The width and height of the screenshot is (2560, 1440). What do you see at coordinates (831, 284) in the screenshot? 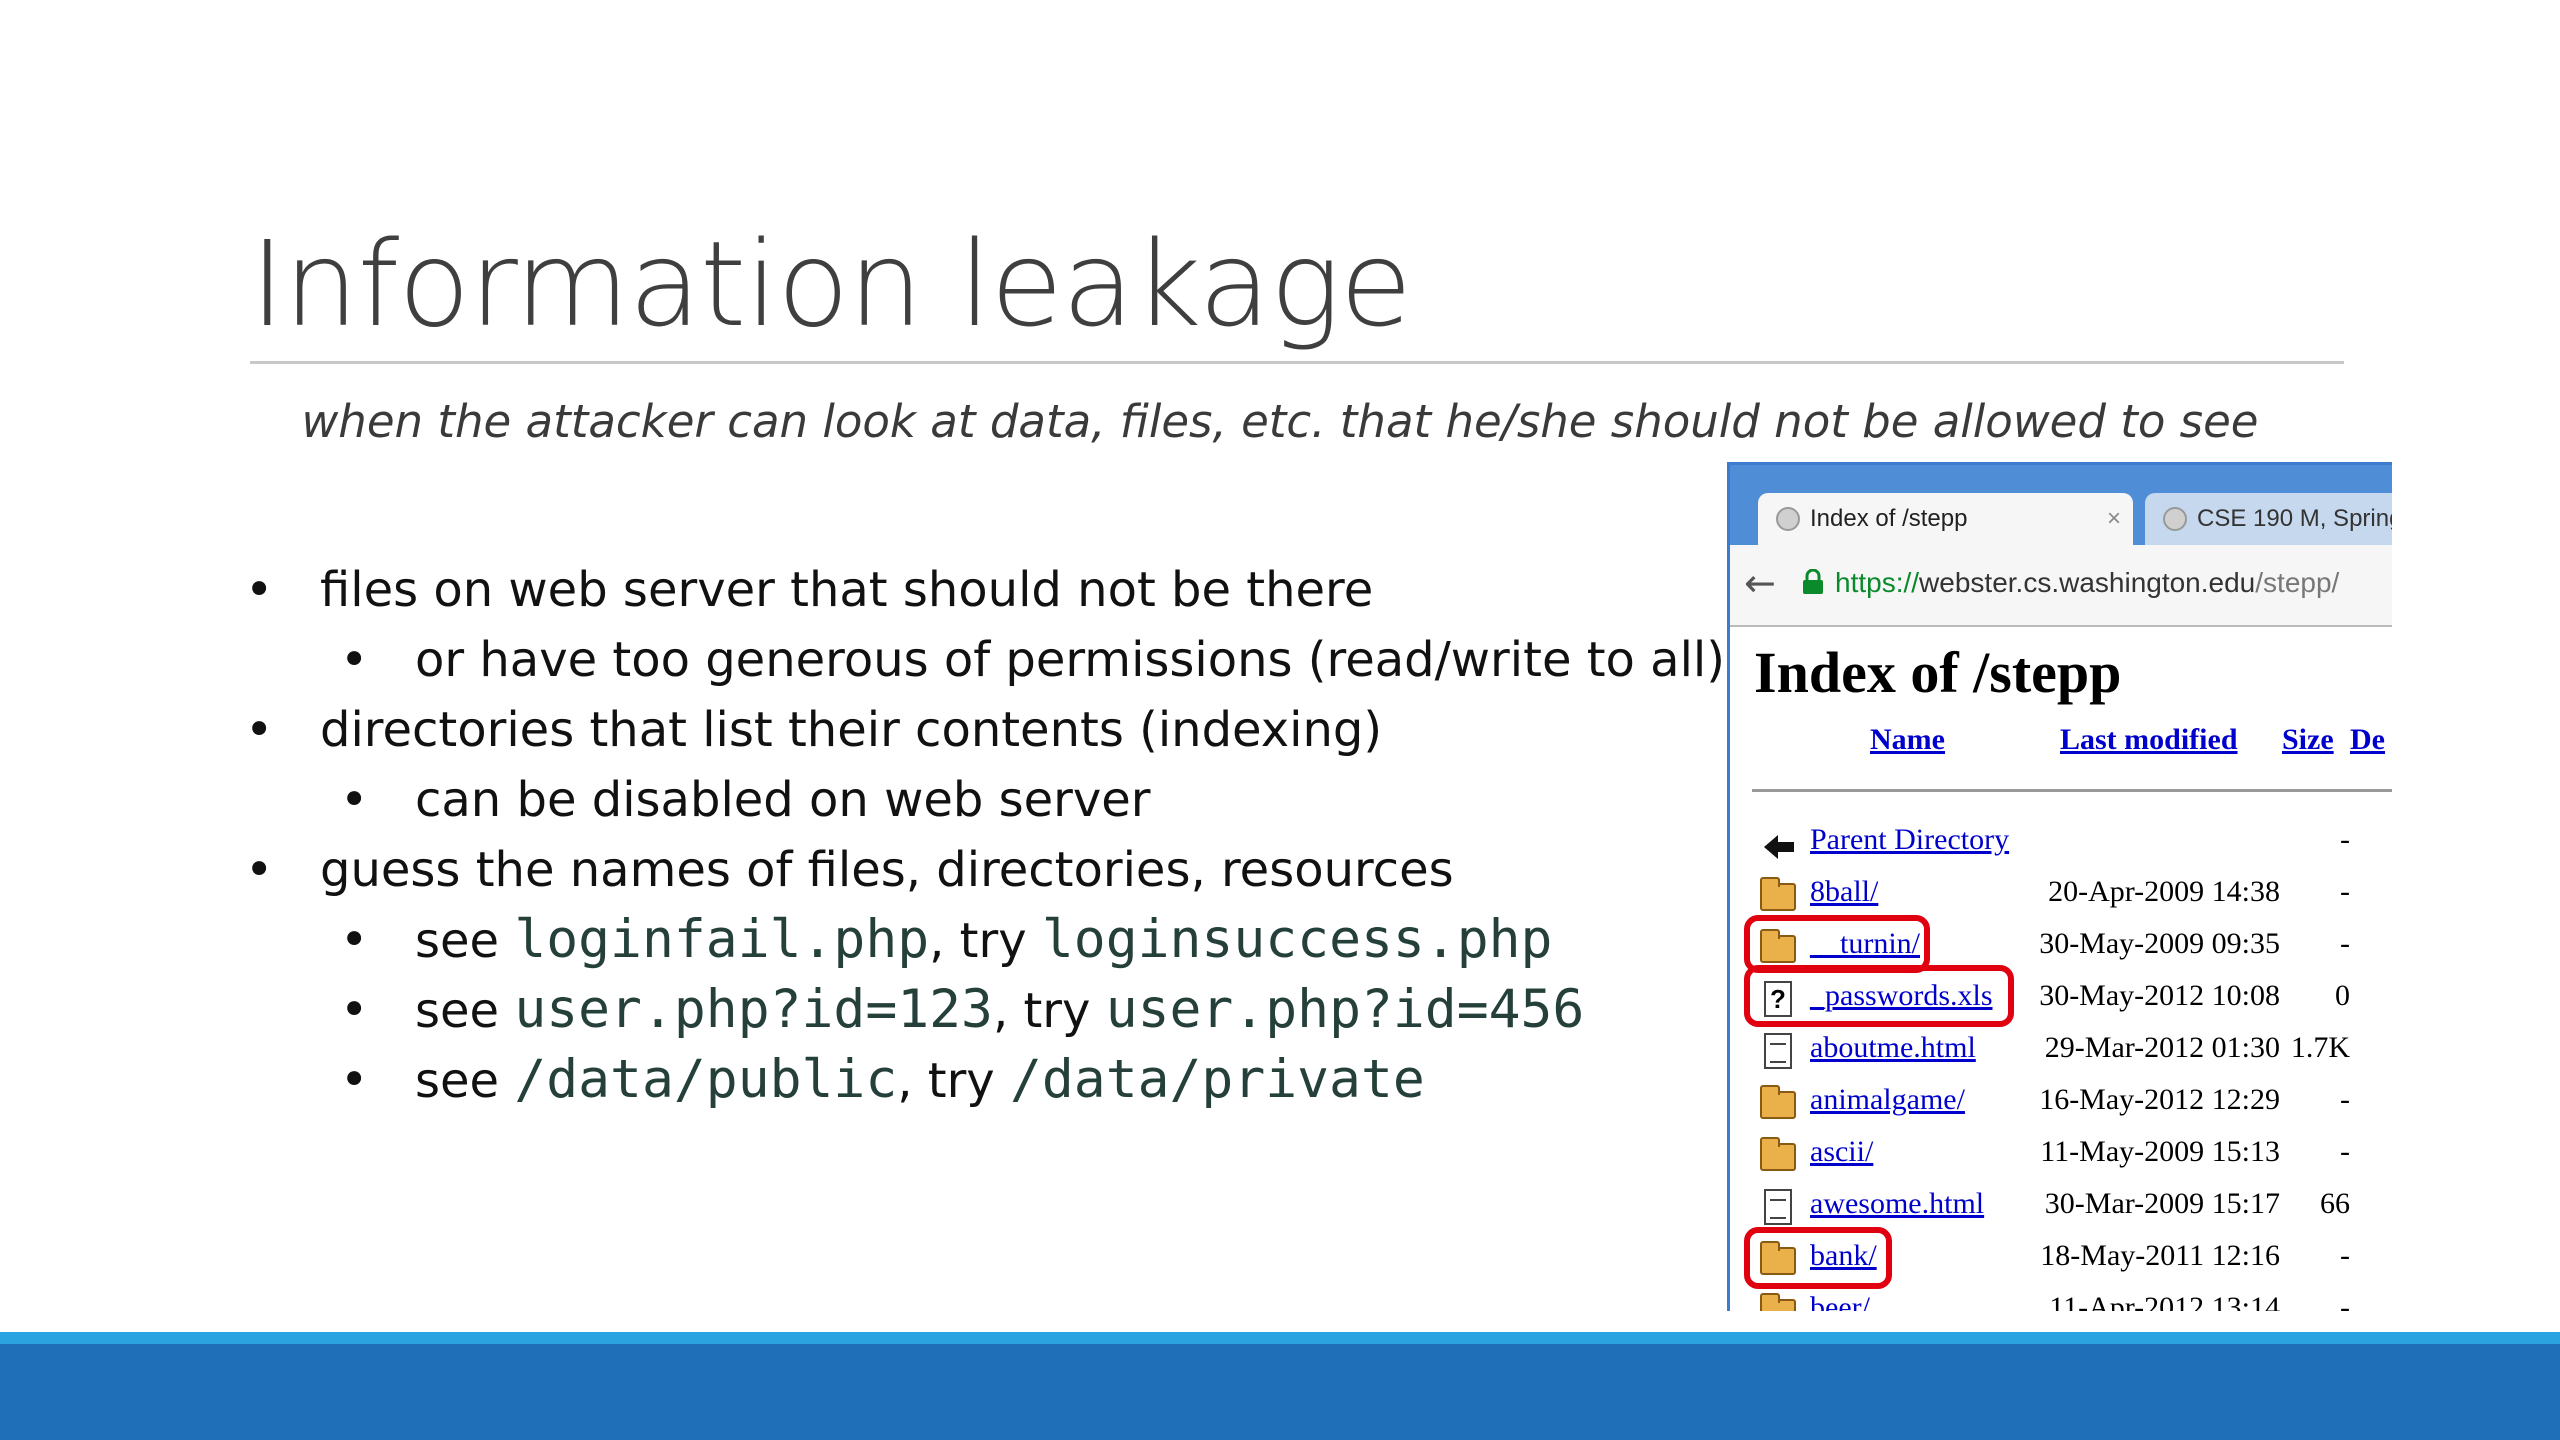
I see `slide-title: Information leakage` at bounding box center [831, 284].